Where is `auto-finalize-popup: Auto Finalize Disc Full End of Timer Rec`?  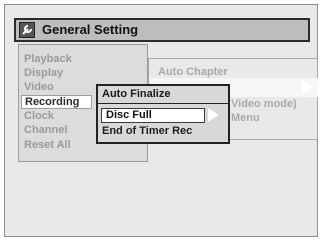 auto-finalize-popup: Auto Finalize Disc Full End of Timer Rec is located at coordinates (163, 114).